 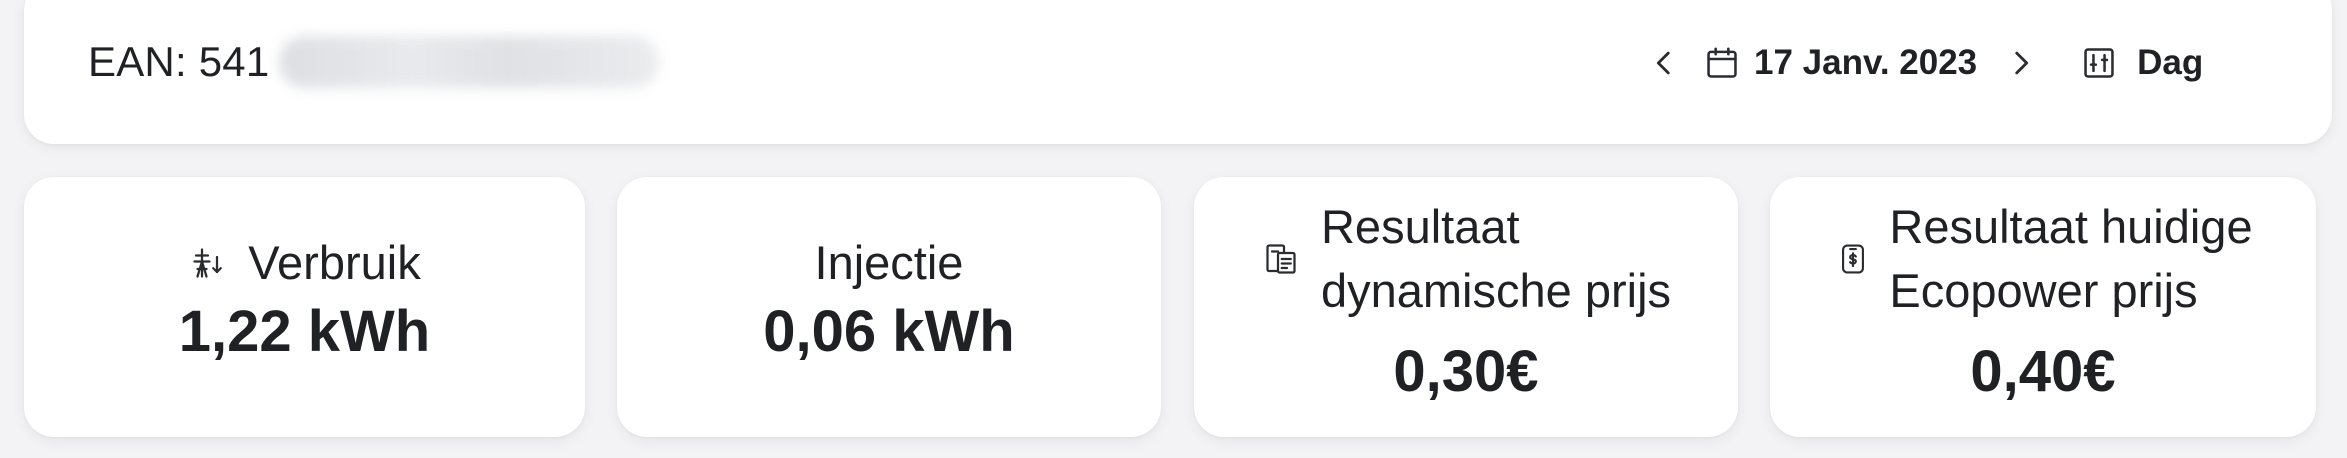 I want to click on injection-label: Injectie, so click(x=889, y=262).